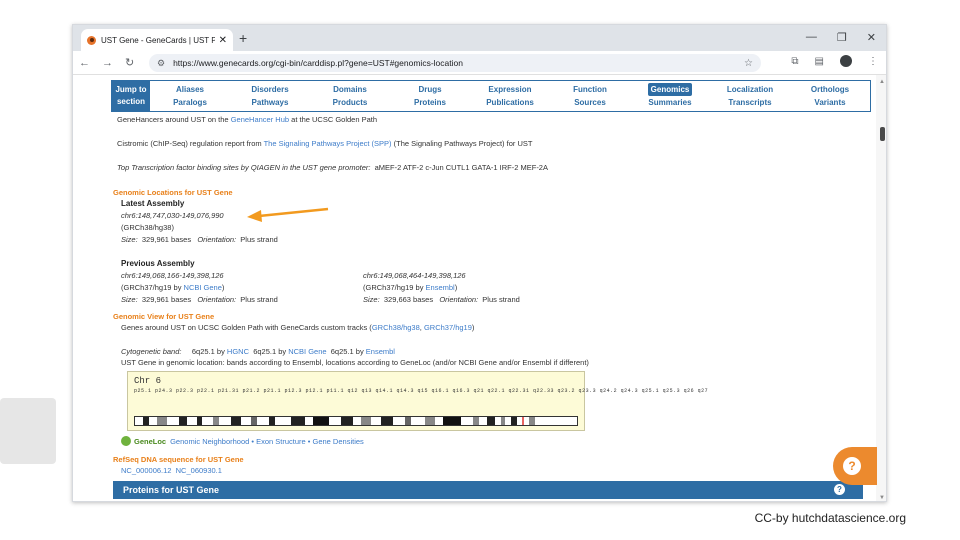 This screenshot has height=540, width=960. What do you see at coordinates (488, 490) in the screenshot?
I see `proteins-section-header: Proteins for UST Gene ?` at bounding box center [488, 490].